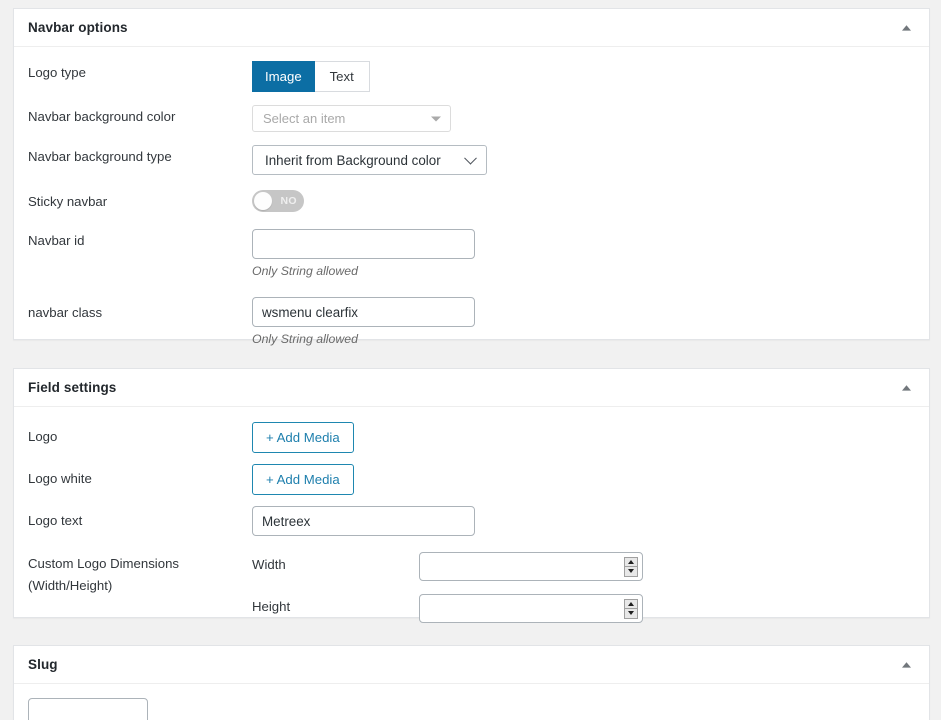  I want to click on chevron-down-icon, so click(470, 158).